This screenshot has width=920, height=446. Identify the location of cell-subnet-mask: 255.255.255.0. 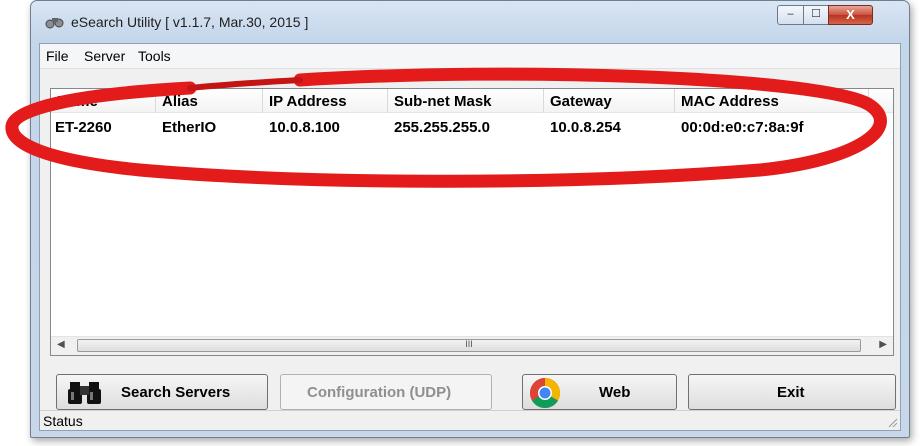
(442, 127).